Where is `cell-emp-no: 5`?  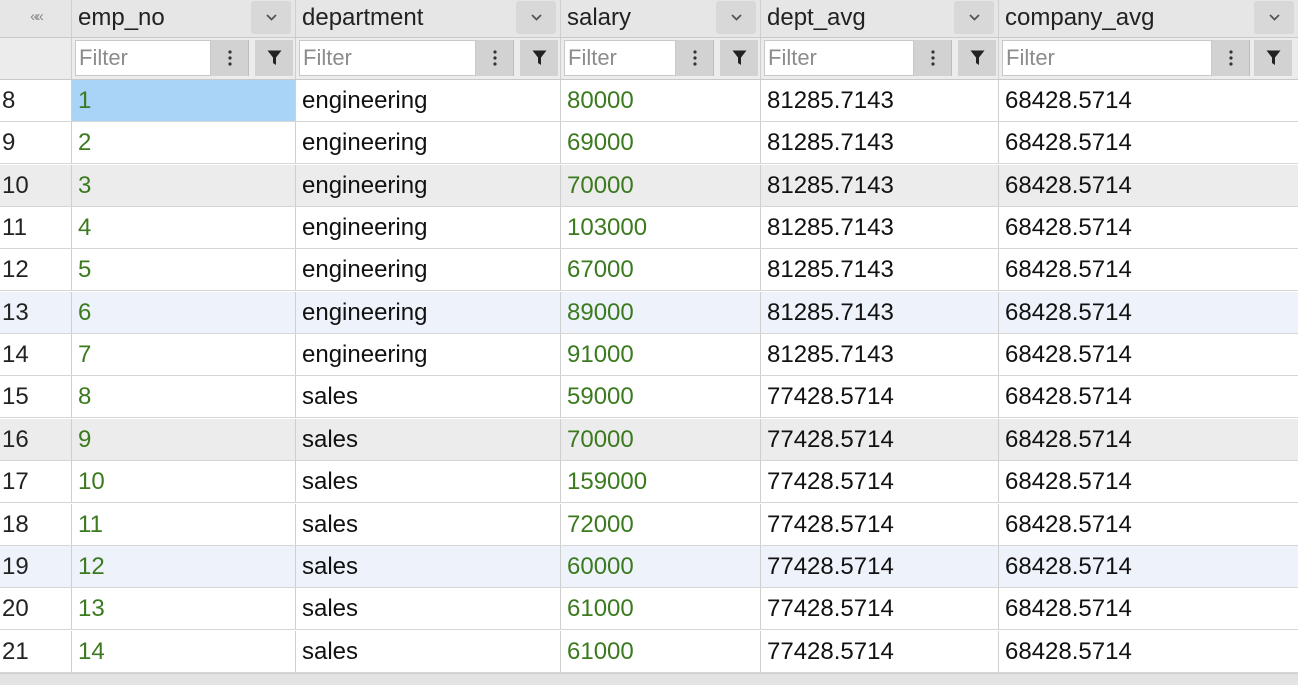
cell-emp-no: 5 is located at coordinates (184, 270).